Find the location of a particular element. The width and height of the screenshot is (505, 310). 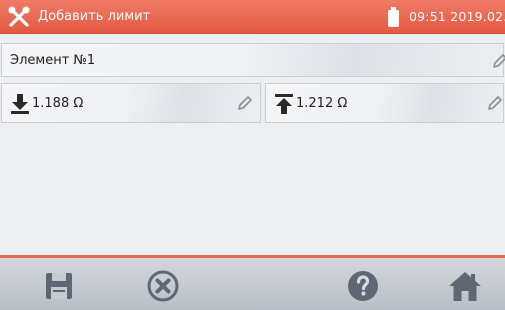

page-title: Добавить лимит is located at coordinates (94, 16).